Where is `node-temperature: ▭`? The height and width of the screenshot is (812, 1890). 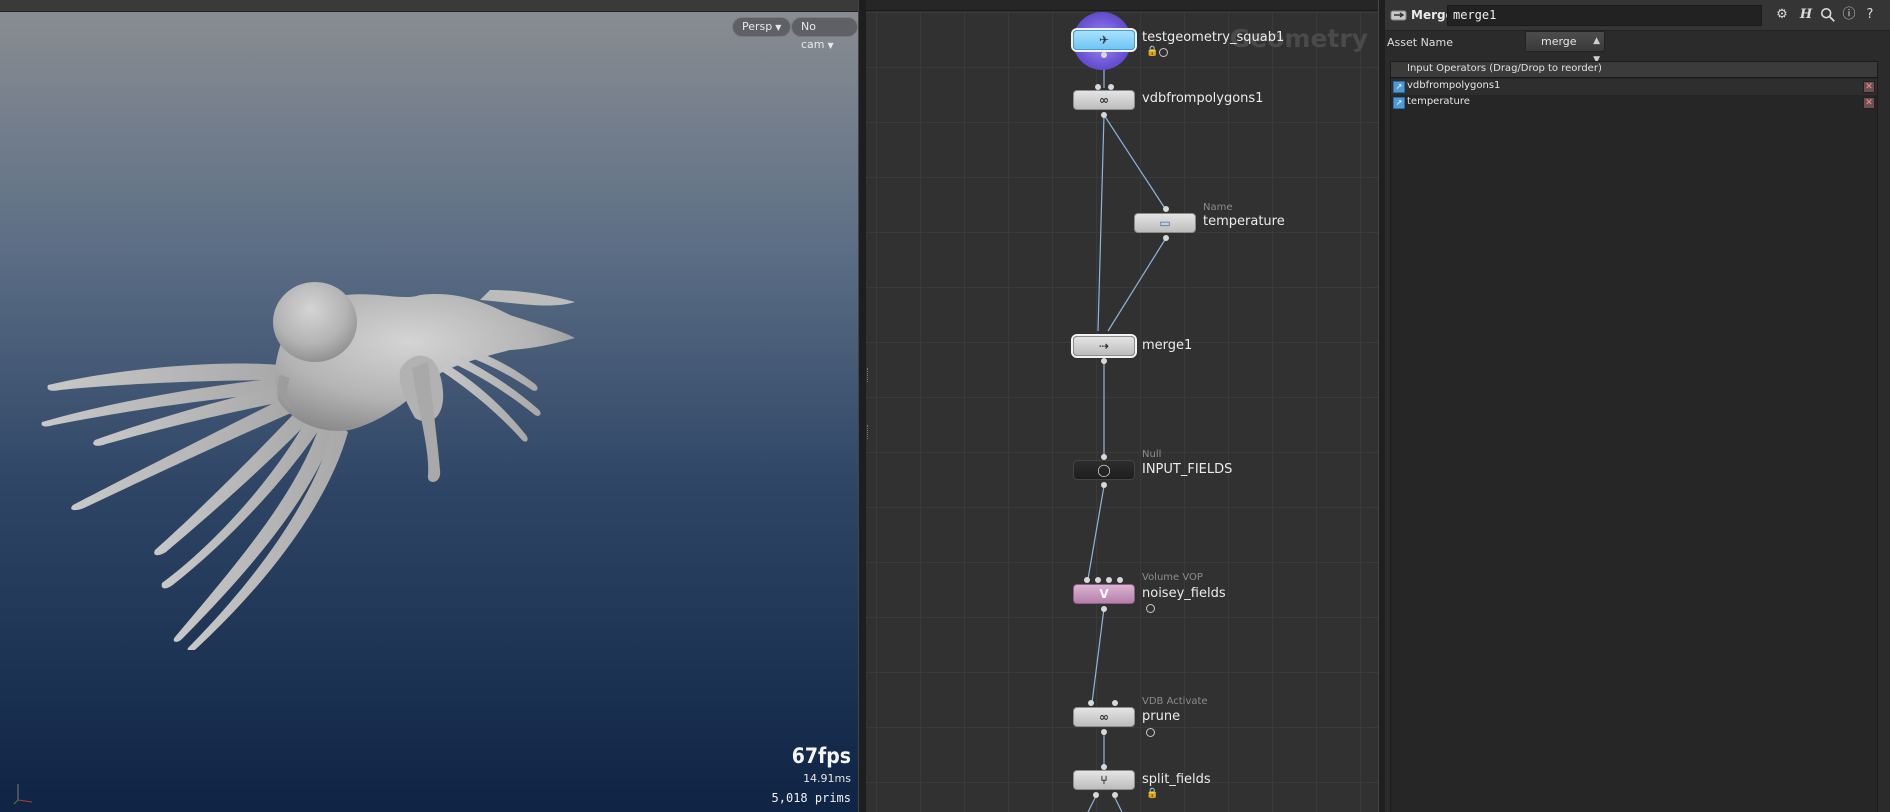 node-temperature: ▭ is located at coordinates (1165, 223).